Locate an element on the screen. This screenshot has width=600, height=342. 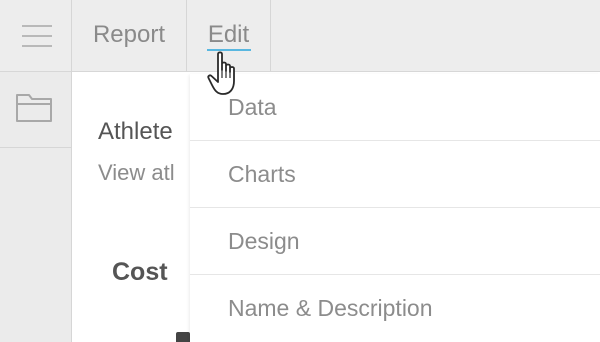
tab-report-label: Report is located at coordinates (129, 34).